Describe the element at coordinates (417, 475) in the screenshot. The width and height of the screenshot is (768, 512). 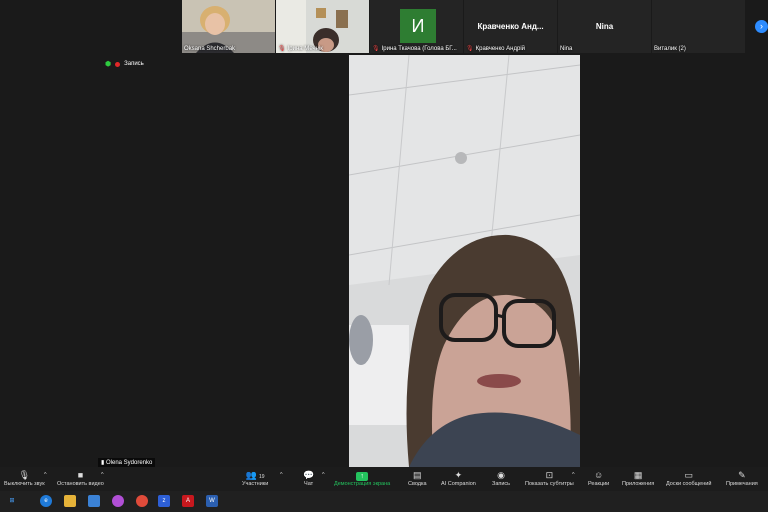
I see `document-icon: ▤` at that location.